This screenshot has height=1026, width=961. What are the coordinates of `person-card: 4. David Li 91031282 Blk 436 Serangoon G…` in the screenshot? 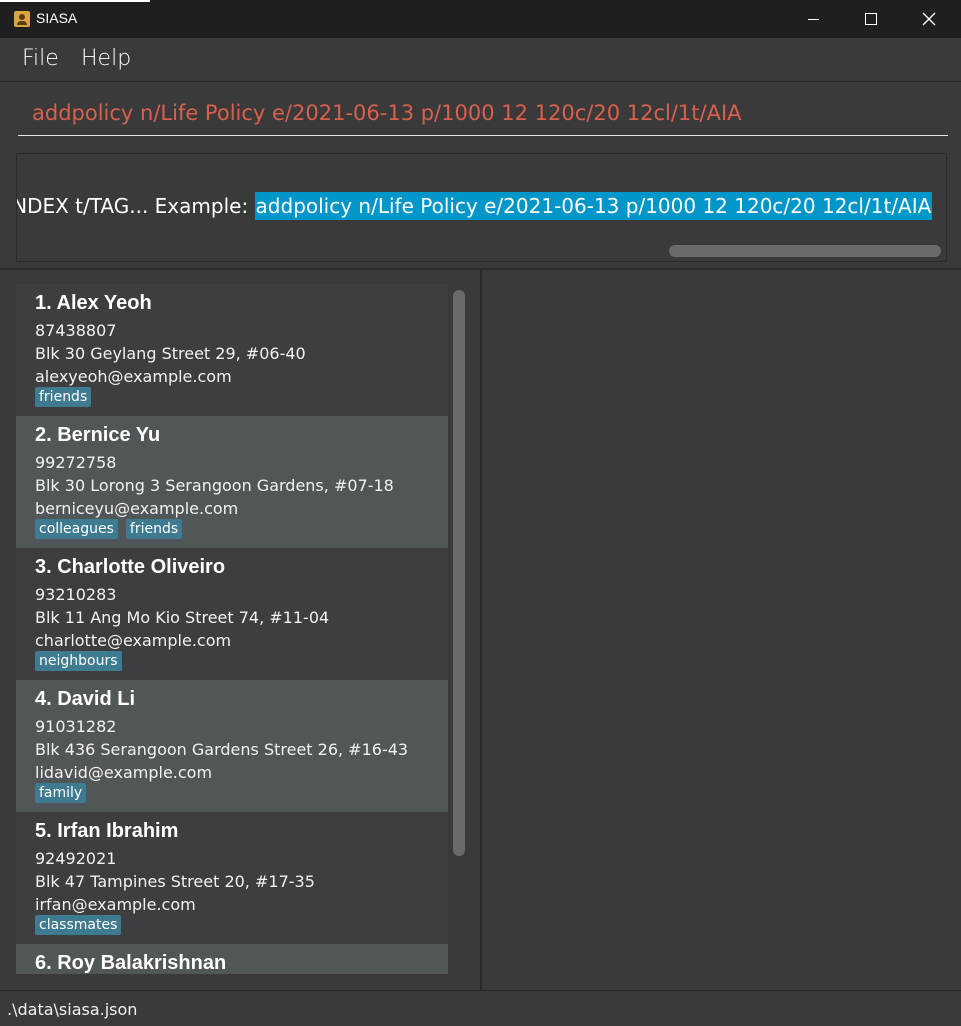 It's located at (232, 746).